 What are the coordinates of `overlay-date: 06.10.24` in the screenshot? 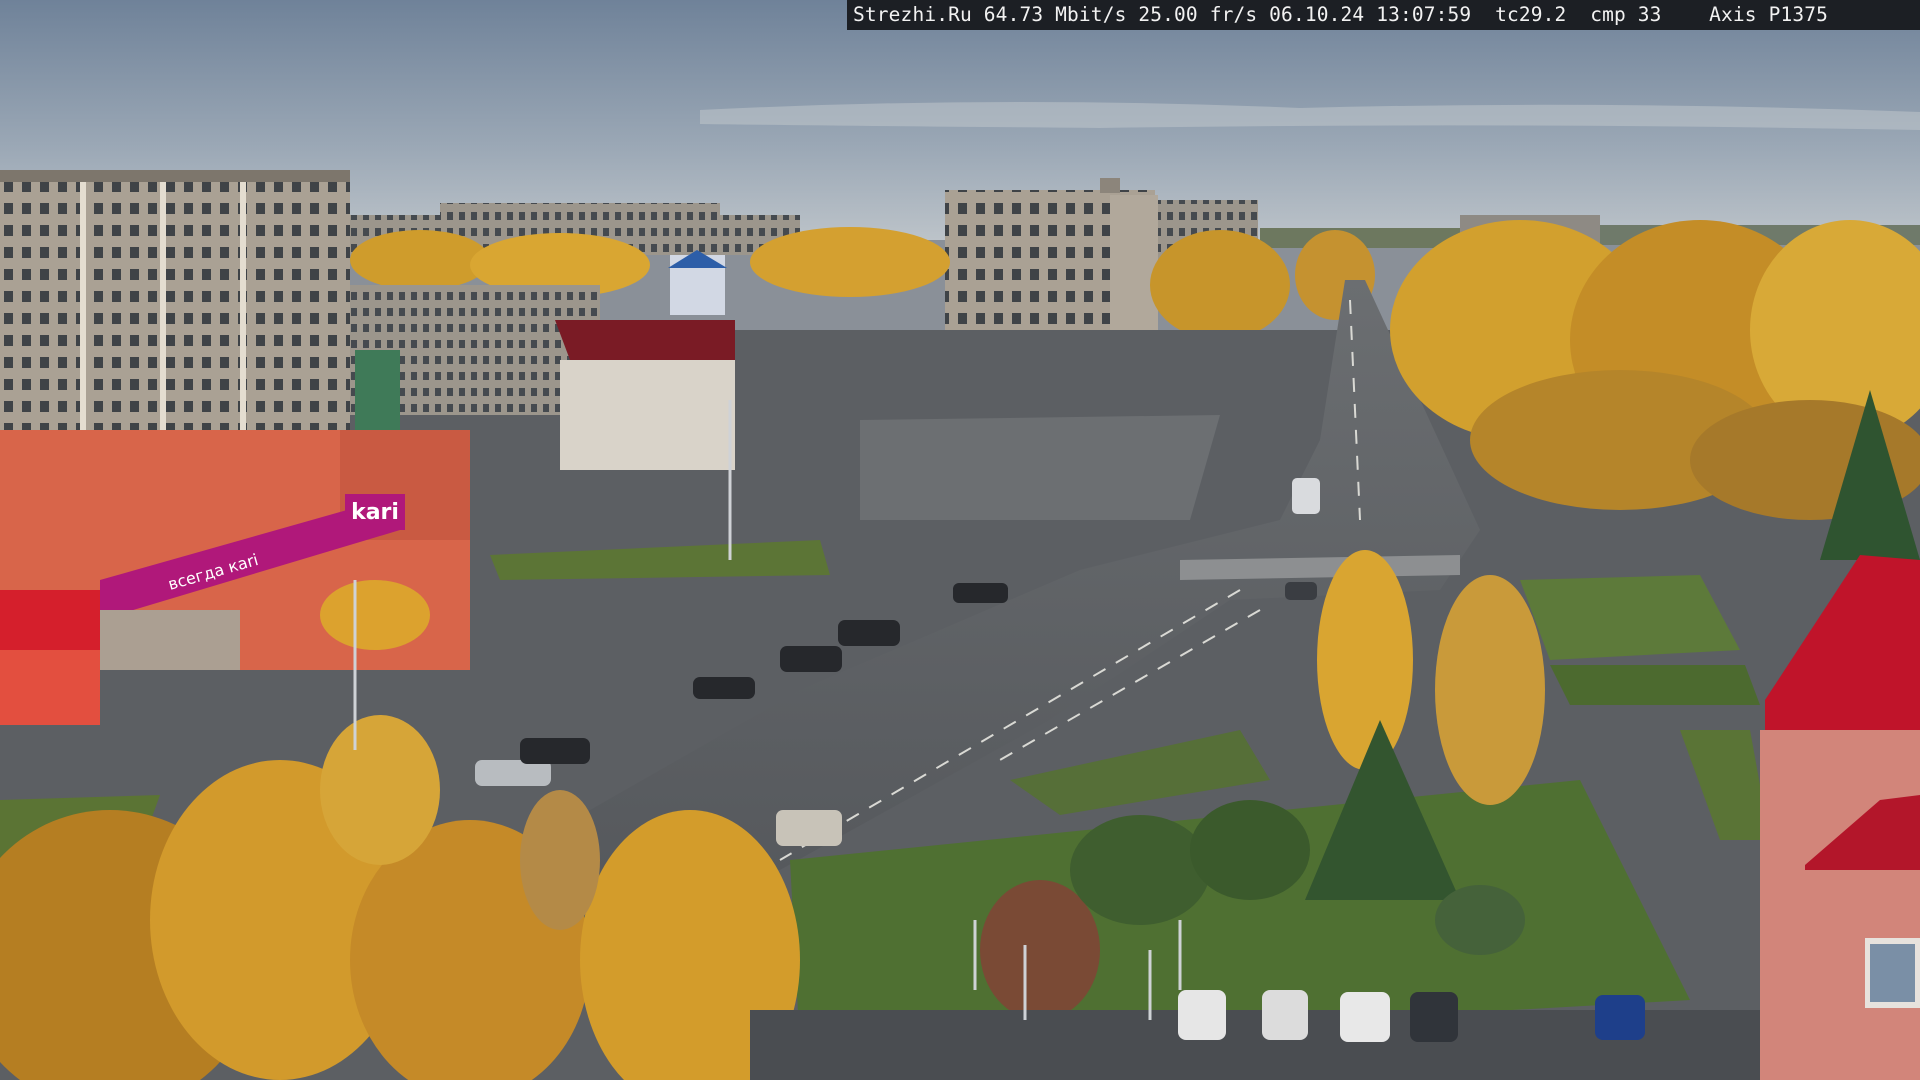 It's located at (1317, 14).